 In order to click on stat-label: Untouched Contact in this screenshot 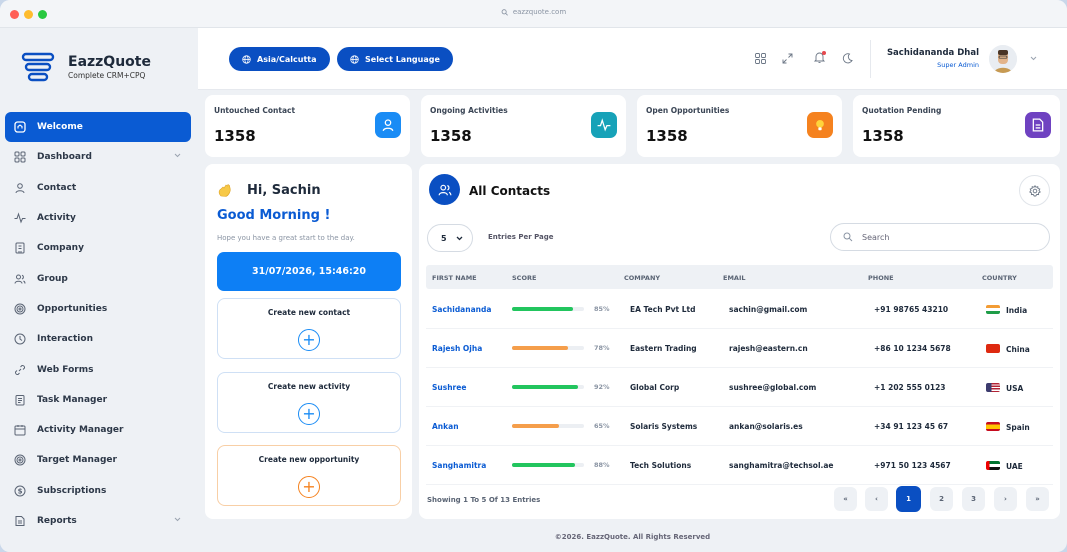, I will do `click(255, 110)`.